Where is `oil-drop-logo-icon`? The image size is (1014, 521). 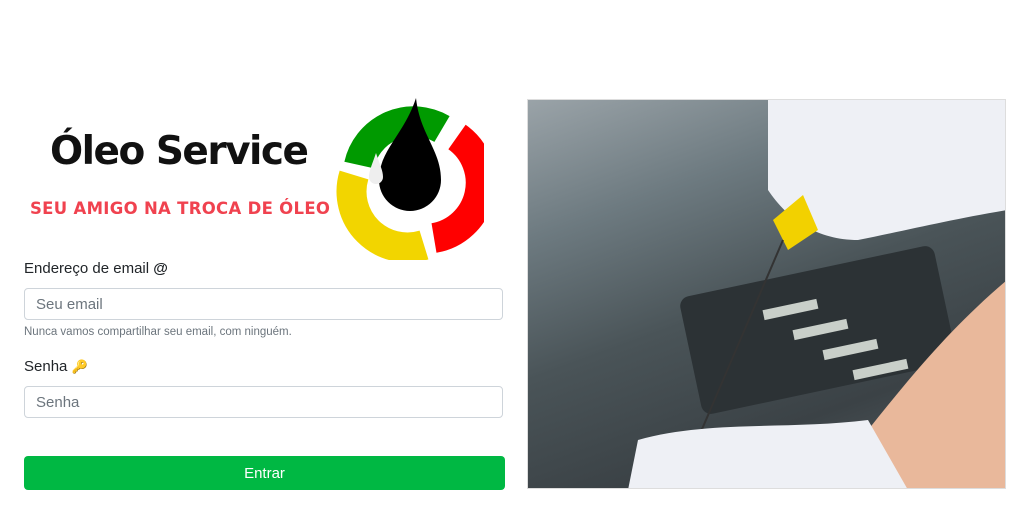
oil-drop-logo-icon is located at coordinates (410, 179).